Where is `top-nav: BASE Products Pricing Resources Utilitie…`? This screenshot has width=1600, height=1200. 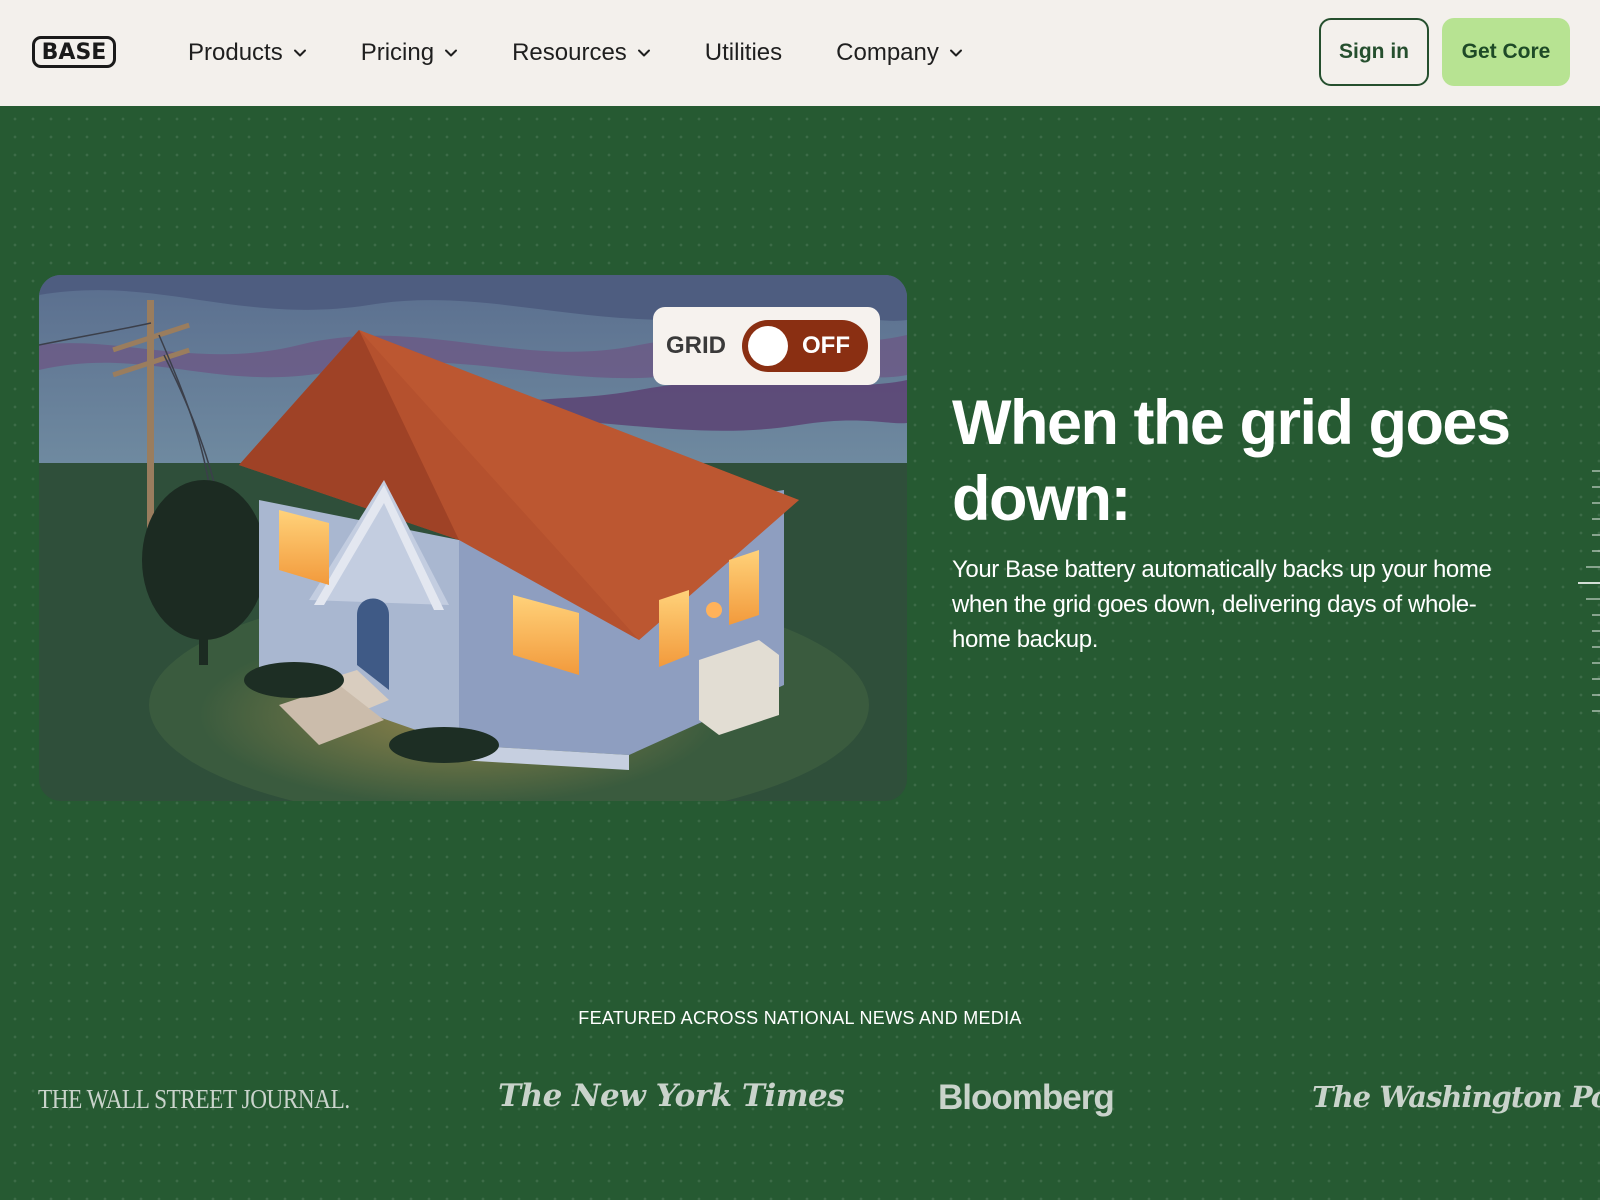
top-nav: BASE Products Pricing Resources Utilitie… is located at coordinates (800, 53).